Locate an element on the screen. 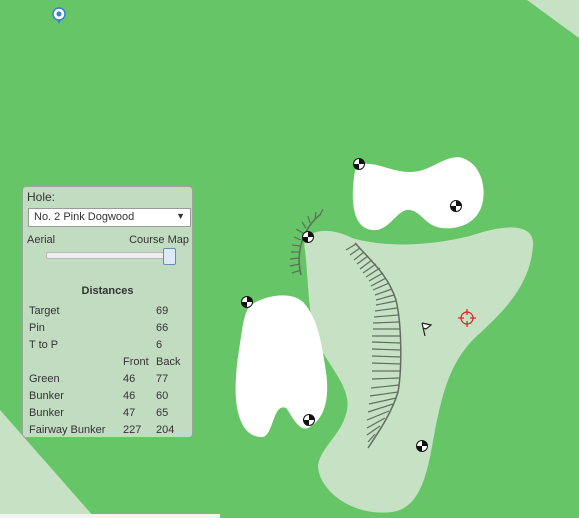 This screenshot has width=579, height=518. mode-aerial-label: Aerial is located at coordinates (41, 240).